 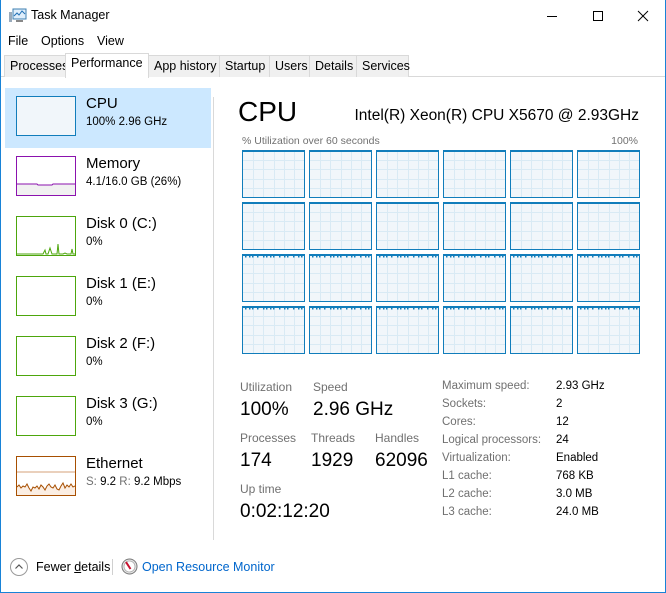 What do you see at coordinates (19, 567) in the screenshot?
I see `chevron-up-circle-icon` at bounding box center [19, 567].